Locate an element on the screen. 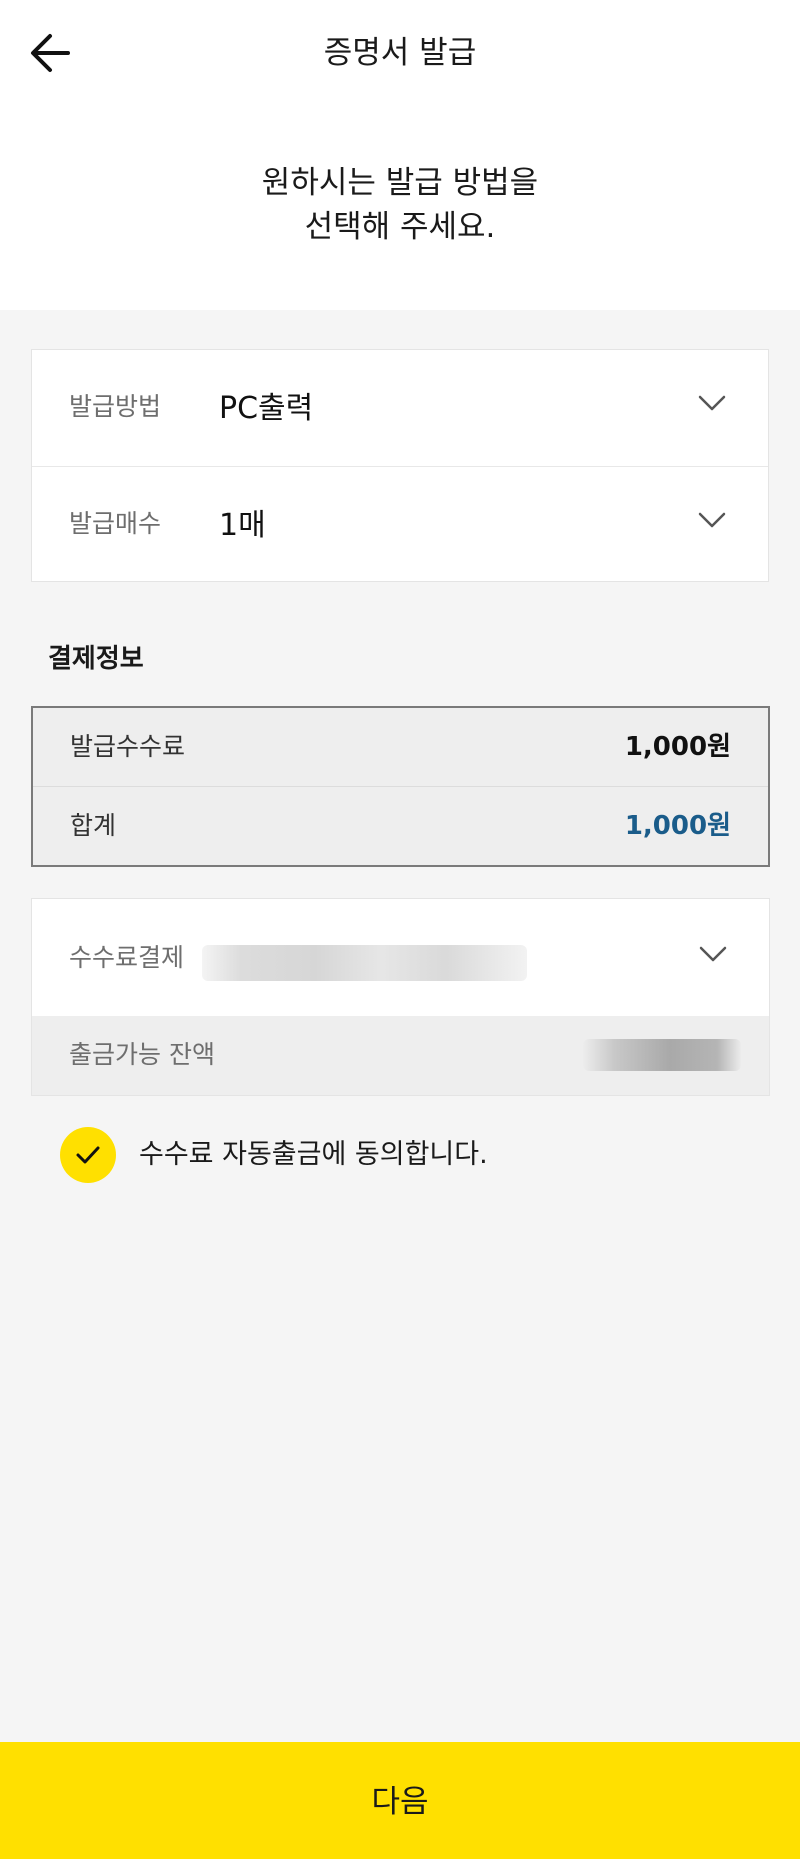 Image resolution: width=800 pixels, height=1859 pixels. issue-copies-value: 1매 is located at coordinates (242, 525).